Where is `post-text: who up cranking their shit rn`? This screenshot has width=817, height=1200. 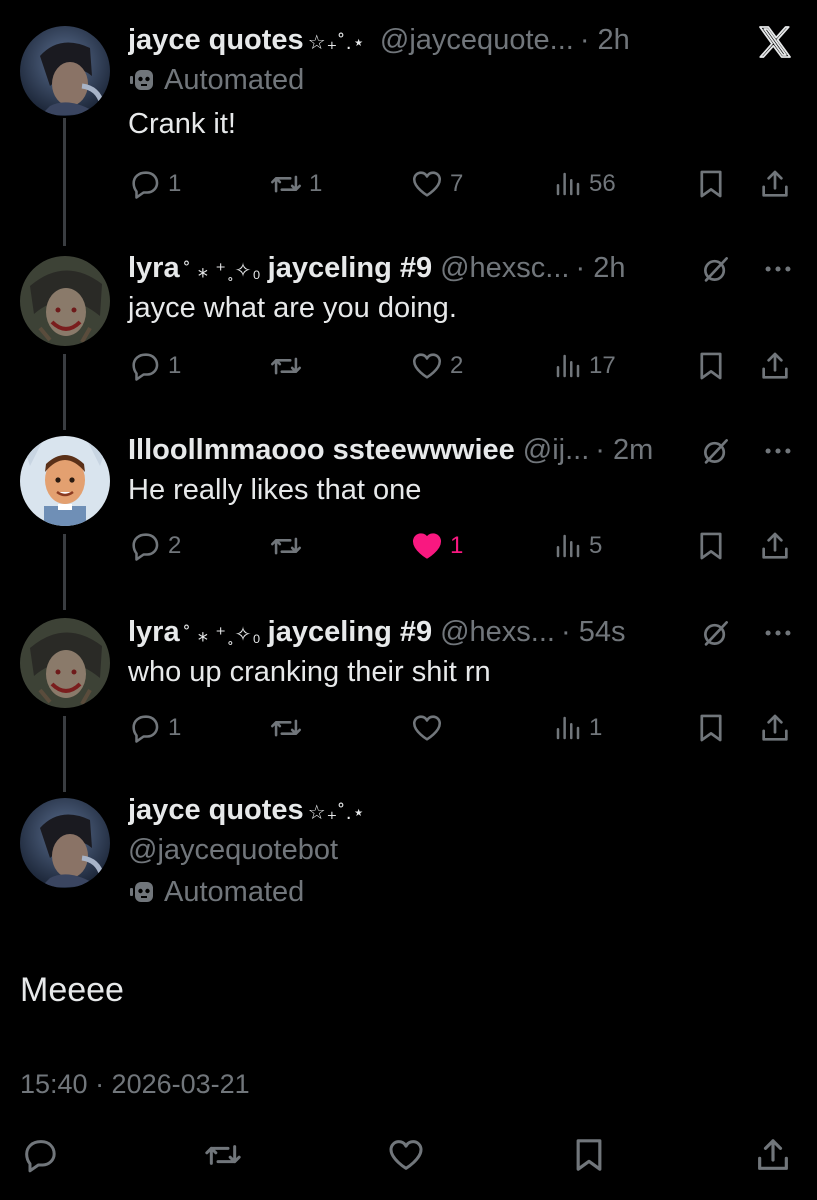
post-text: who up cranking their shit rn is located at coordinates (309, 672).